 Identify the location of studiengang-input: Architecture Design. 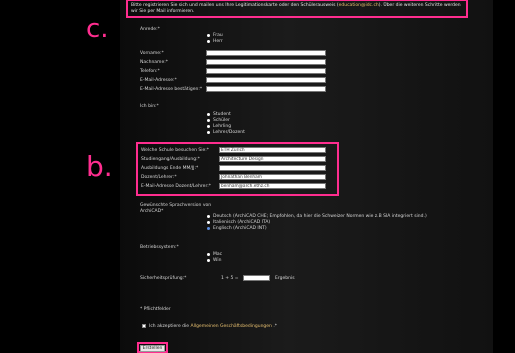
(272, 159).